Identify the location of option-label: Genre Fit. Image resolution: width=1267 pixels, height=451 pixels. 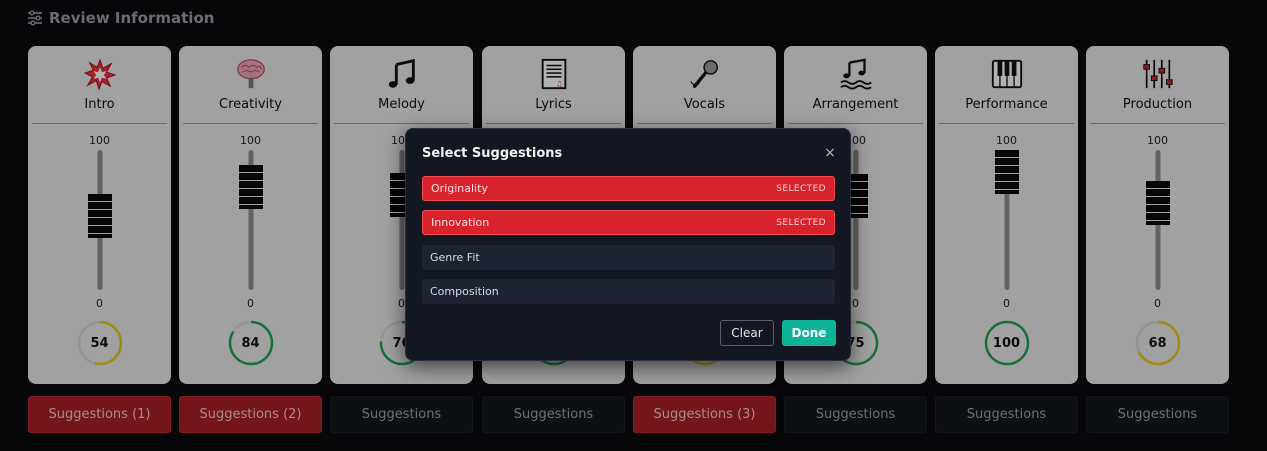
(455, 257).